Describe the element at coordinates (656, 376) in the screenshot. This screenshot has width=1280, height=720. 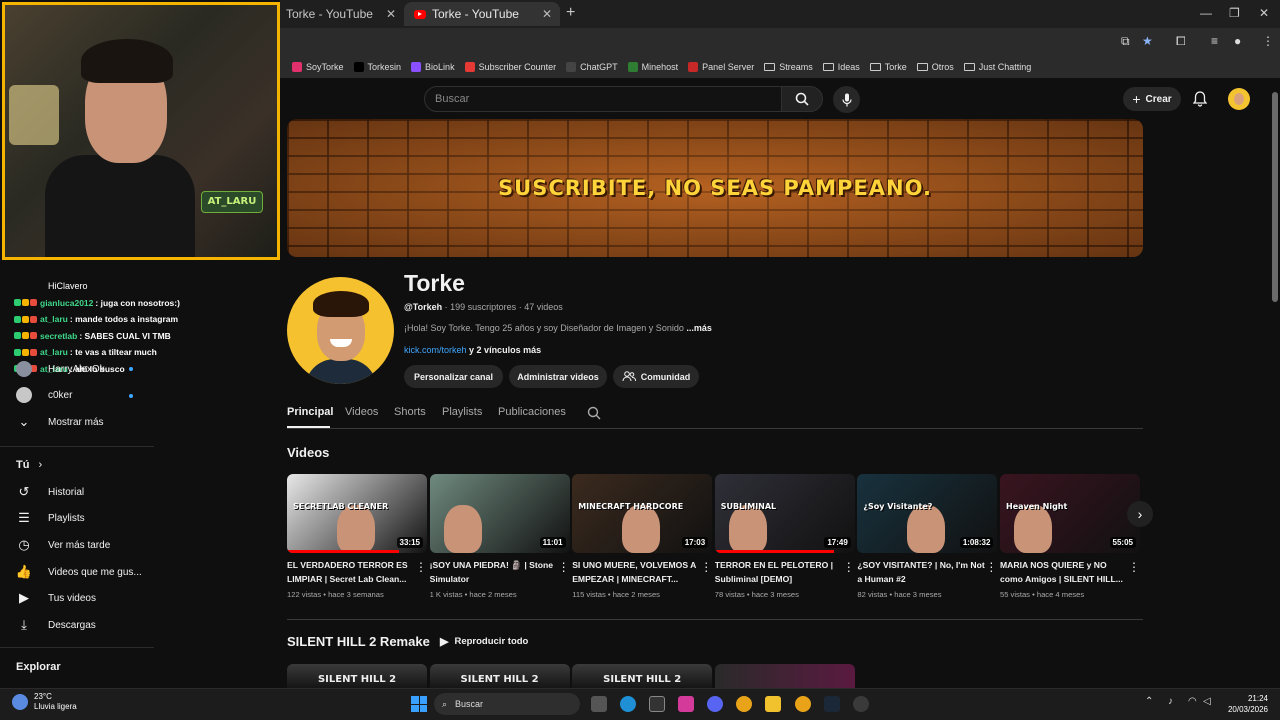
I see `community-button: Comunidad` at that location.